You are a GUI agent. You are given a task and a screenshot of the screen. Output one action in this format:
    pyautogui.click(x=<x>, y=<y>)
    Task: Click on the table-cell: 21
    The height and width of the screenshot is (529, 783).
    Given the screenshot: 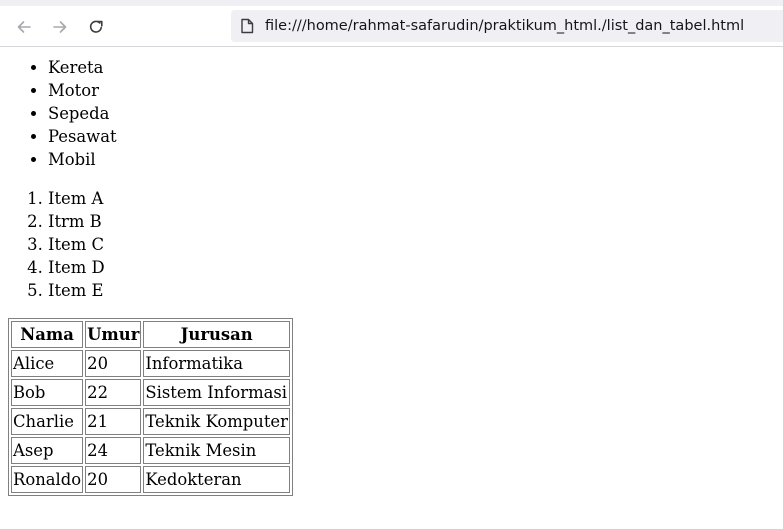 What is the action you would take?
    pyautogui.click(x=113, y=421)
    